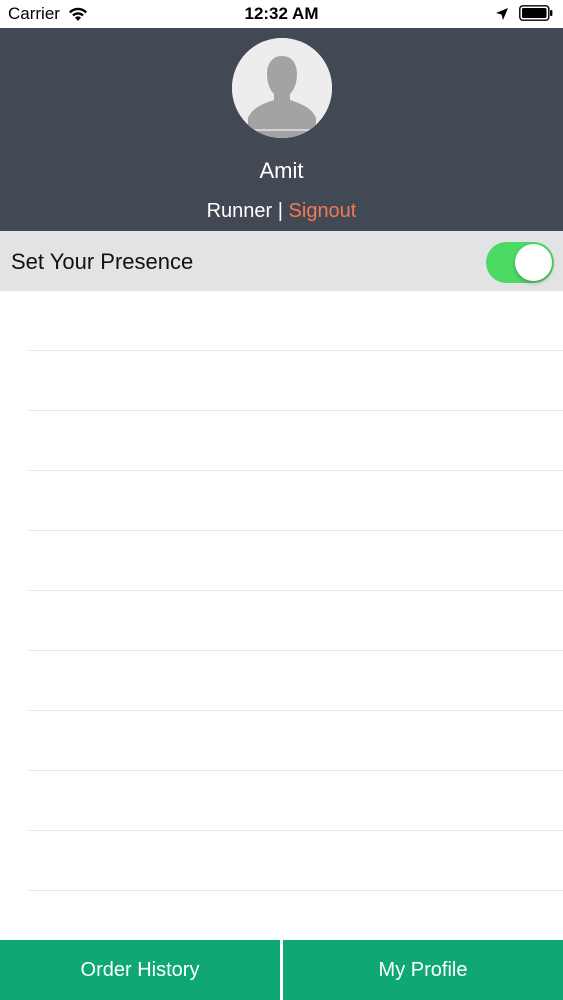 This screenshot has height=1000, width=563. I want to click on avatar, so click(282, 88).